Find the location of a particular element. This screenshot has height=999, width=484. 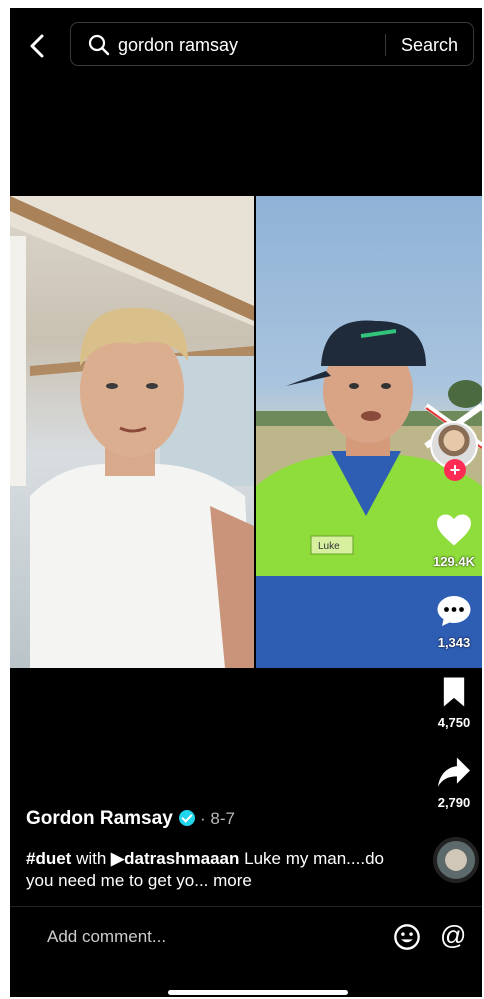

search-button: Search is located at coordinates (429, 45).